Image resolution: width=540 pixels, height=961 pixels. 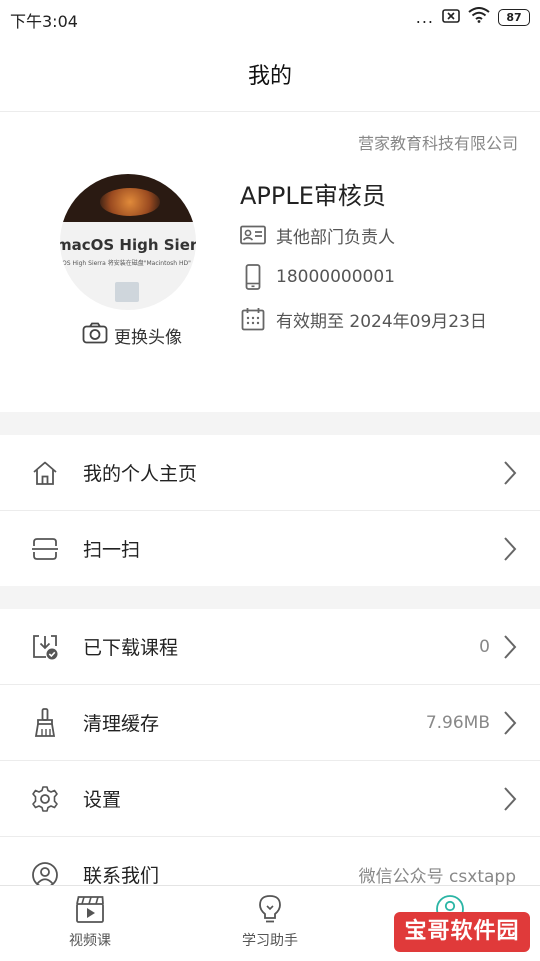 What do you see at coordinates (140, 474) in the screenshot?
I see `menu-label-homepage: 我的个人主页` at bounding box center [140, 474].